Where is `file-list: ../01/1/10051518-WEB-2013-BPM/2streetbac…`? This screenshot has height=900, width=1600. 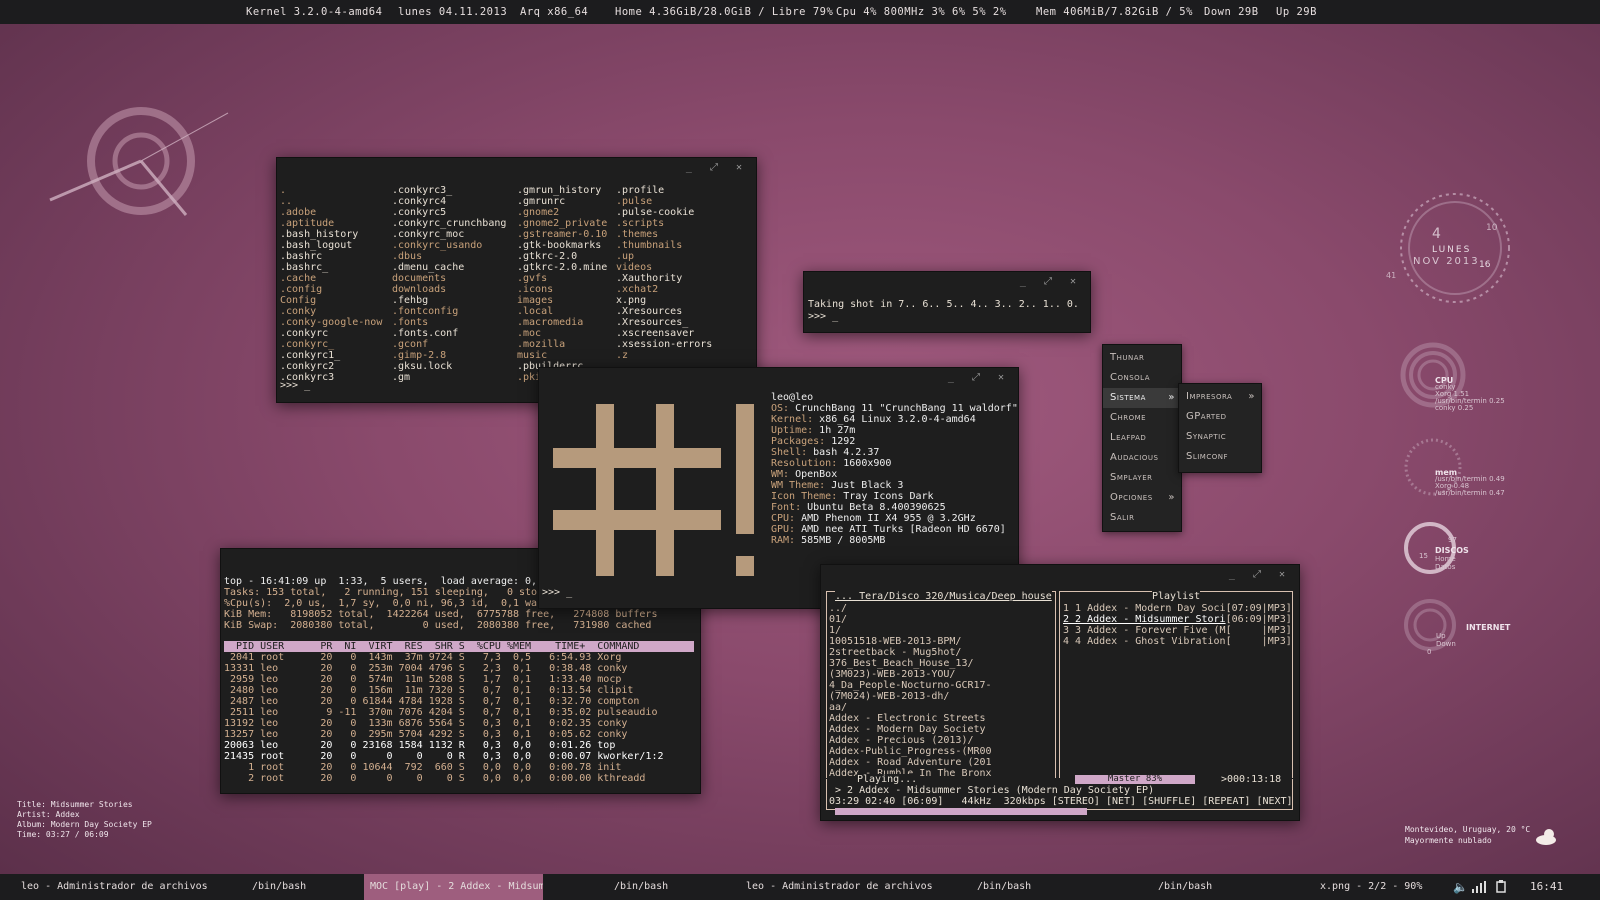 file-list: ../01/1/10051518-WEB-2013-BPM/2streetbac… is located at coordinates (910, 691).